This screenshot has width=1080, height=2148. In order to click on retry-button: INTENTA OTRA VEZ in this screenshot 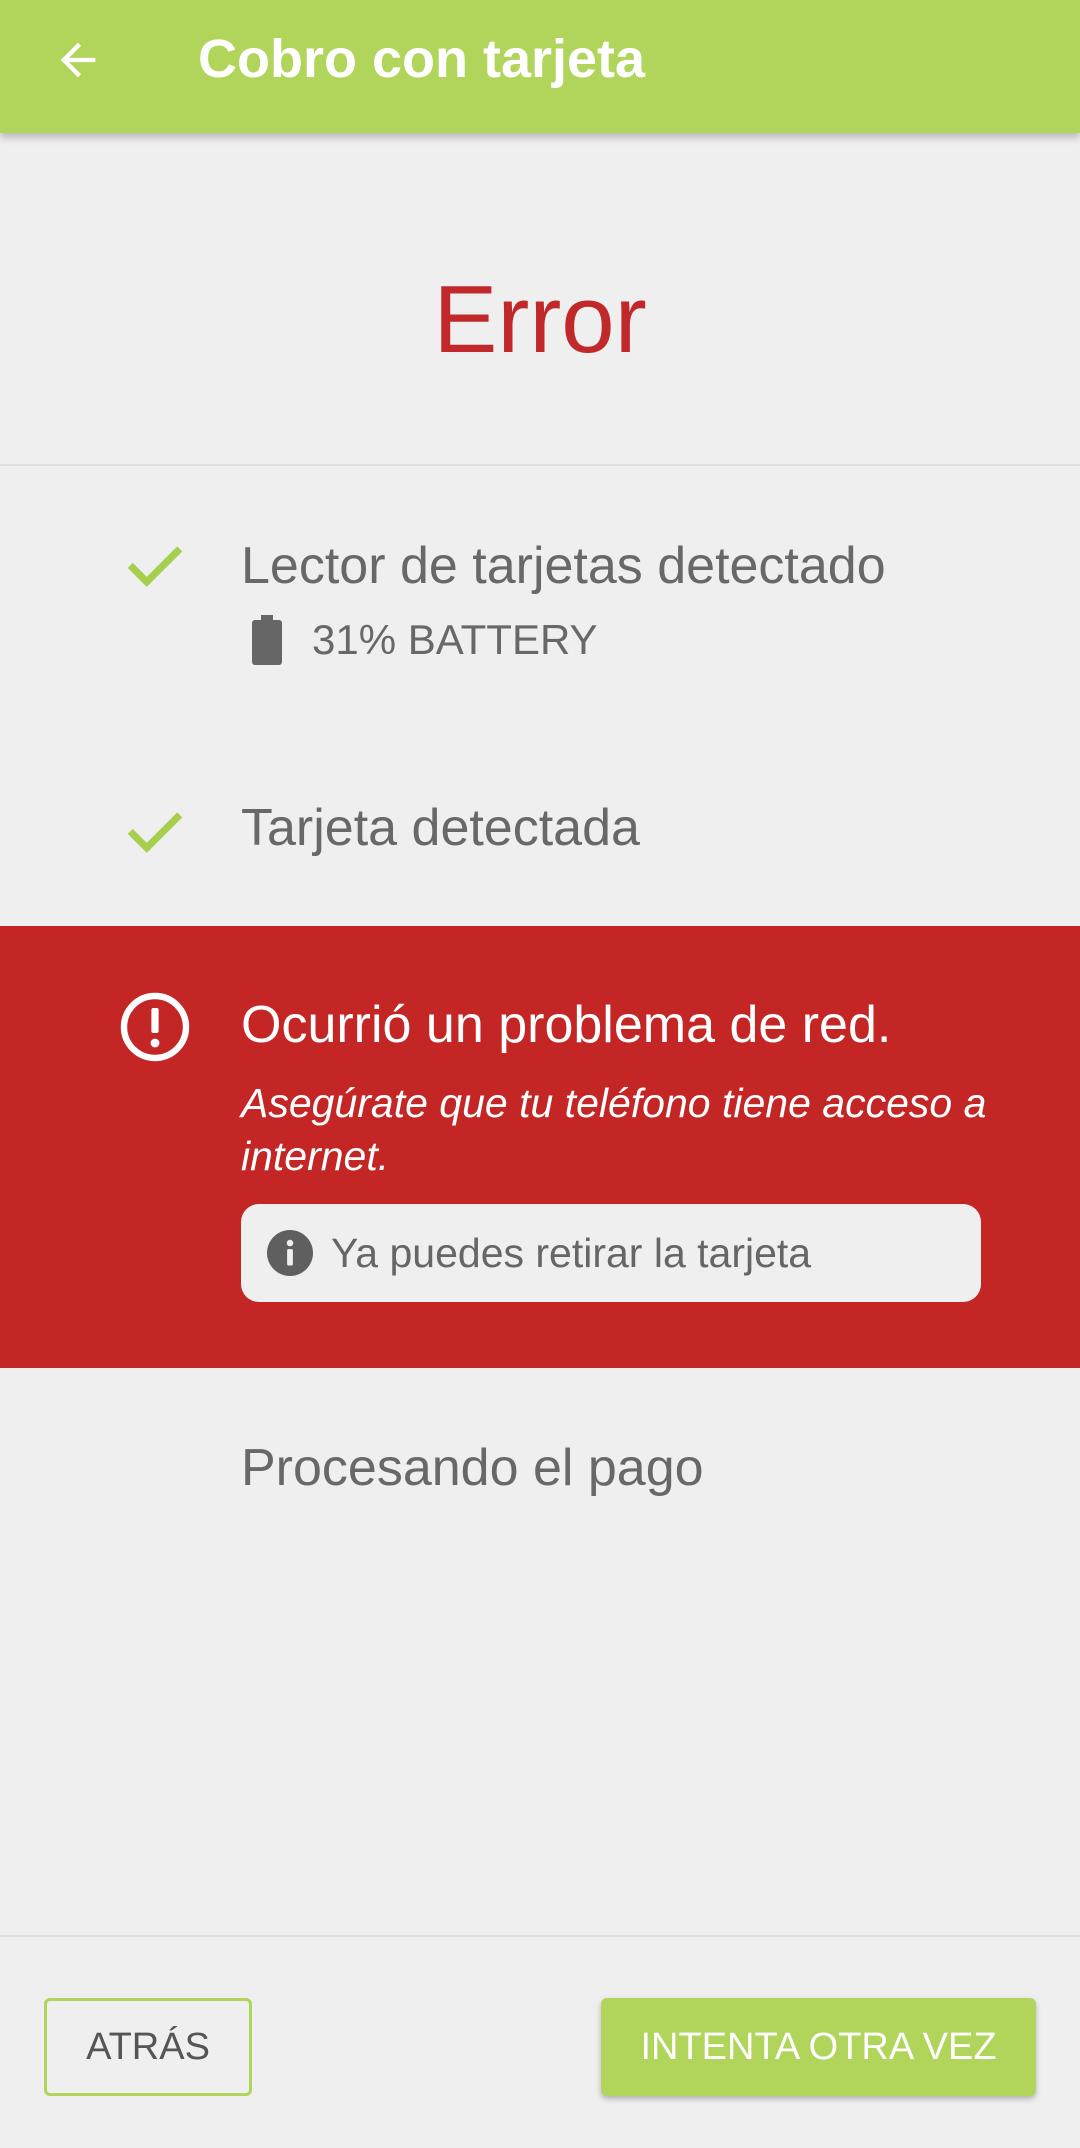, I will do `click(818, 2047)`.